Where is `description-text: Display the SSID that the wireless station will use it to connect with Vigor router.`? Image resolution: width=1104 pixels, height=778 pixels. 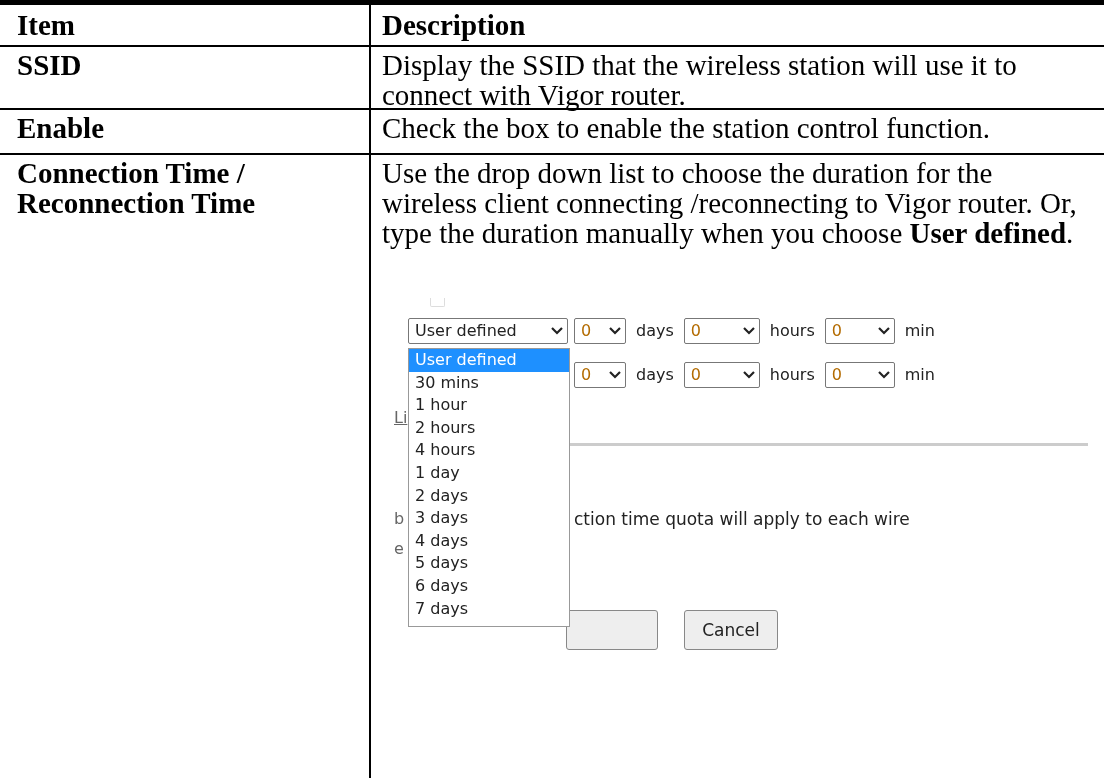 description-text: Display the SSID that the wireless station will use it to connect with Vigor router. is located at coordinates (700, 80).